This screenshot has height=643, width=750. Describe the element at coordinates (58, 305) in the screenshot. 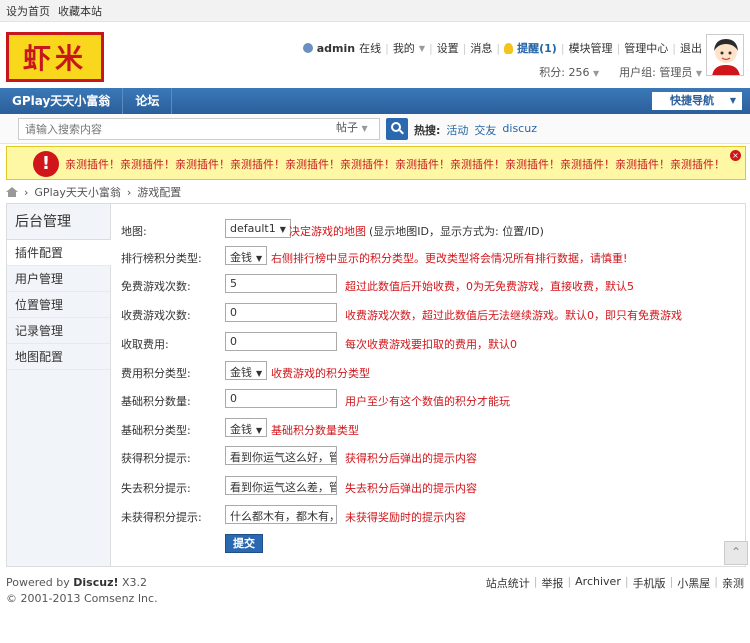

I see `sidebar-item-position-manage: 位置管理` at that location.